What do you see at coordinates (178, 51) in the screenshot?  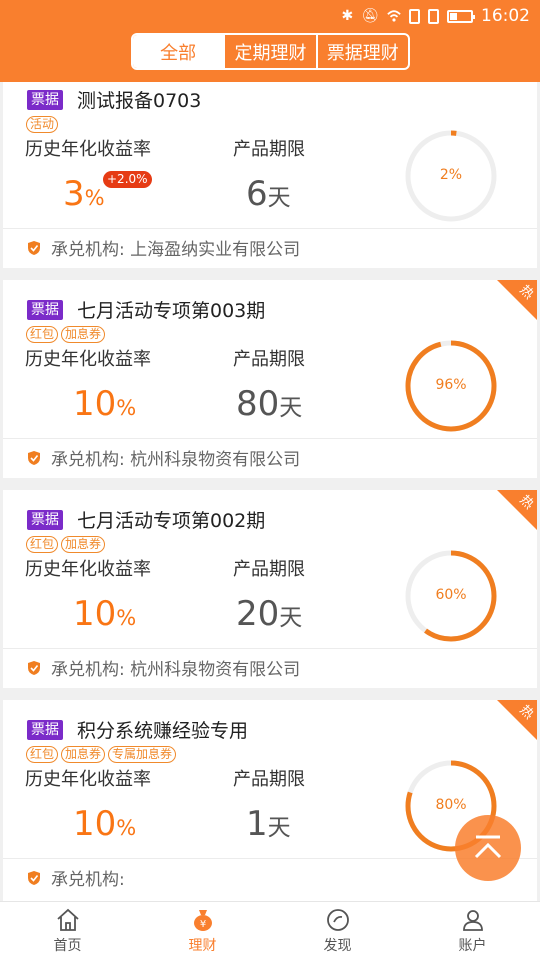 I see `tab-all: 全部` at bounding box center [178, 51].